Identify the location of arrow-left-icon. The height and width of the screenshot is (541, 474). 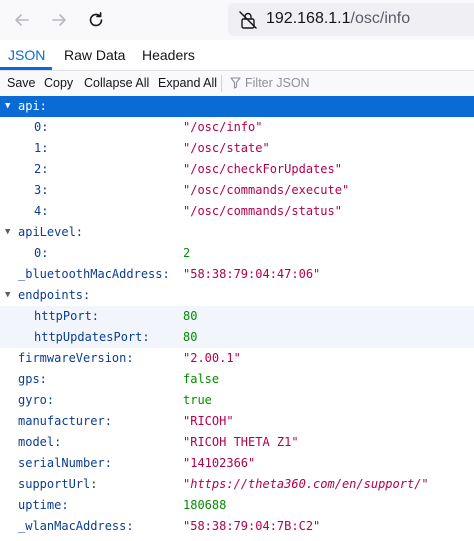
(22, 20).